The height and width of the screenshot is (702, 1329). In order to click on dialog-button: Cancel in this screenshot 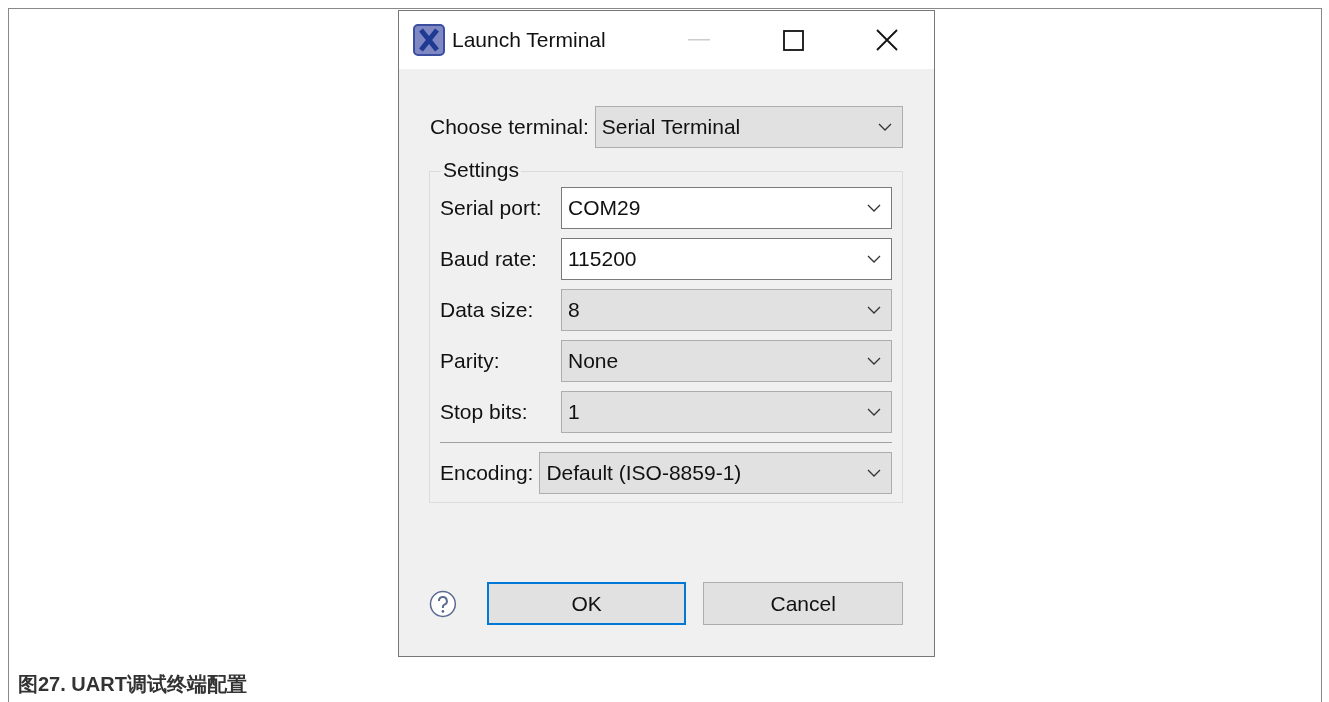, I will do `click(803, 603)`.